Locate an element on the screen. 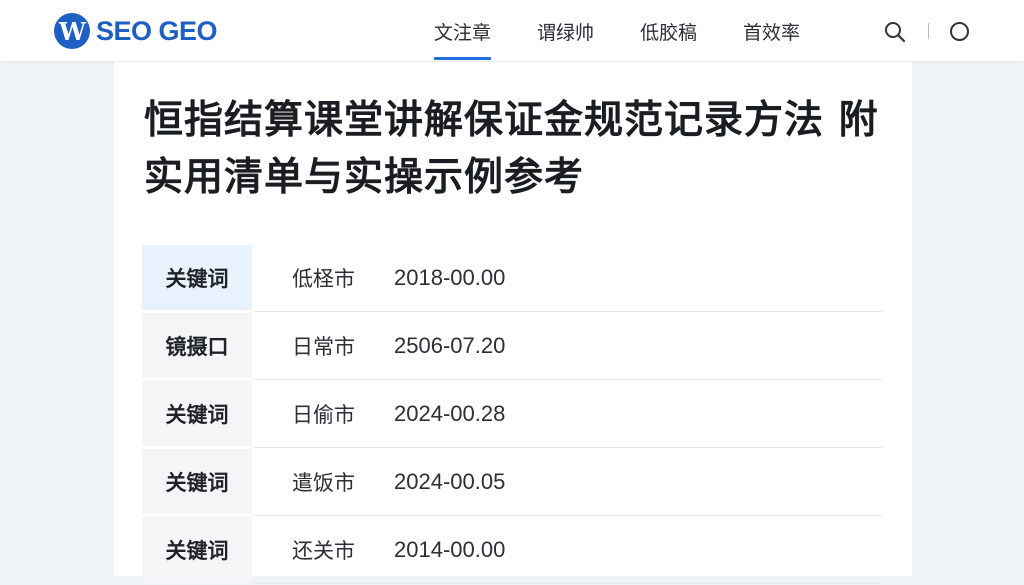  table-row: 关键词 遣饭市 2024-00.05 is located at coordinates (512, 483).